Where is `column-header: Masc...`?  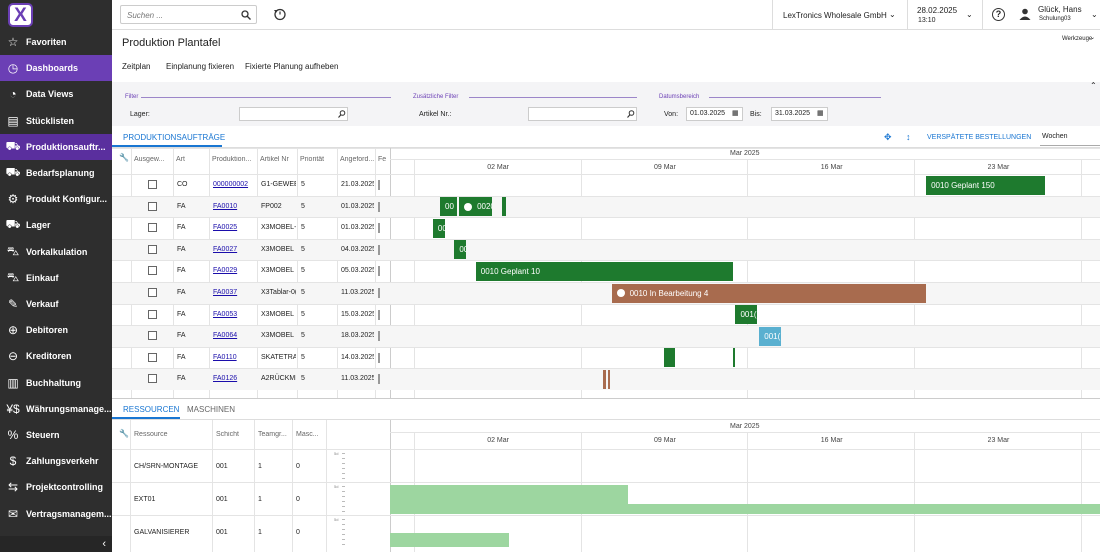
column-header: Masc... is located at coordinates (310, 434).